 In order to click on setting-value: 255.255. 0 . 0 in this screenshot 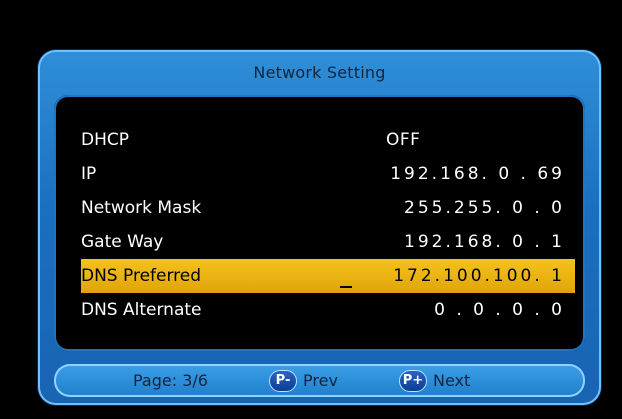, I will do `click(484, 208)`.